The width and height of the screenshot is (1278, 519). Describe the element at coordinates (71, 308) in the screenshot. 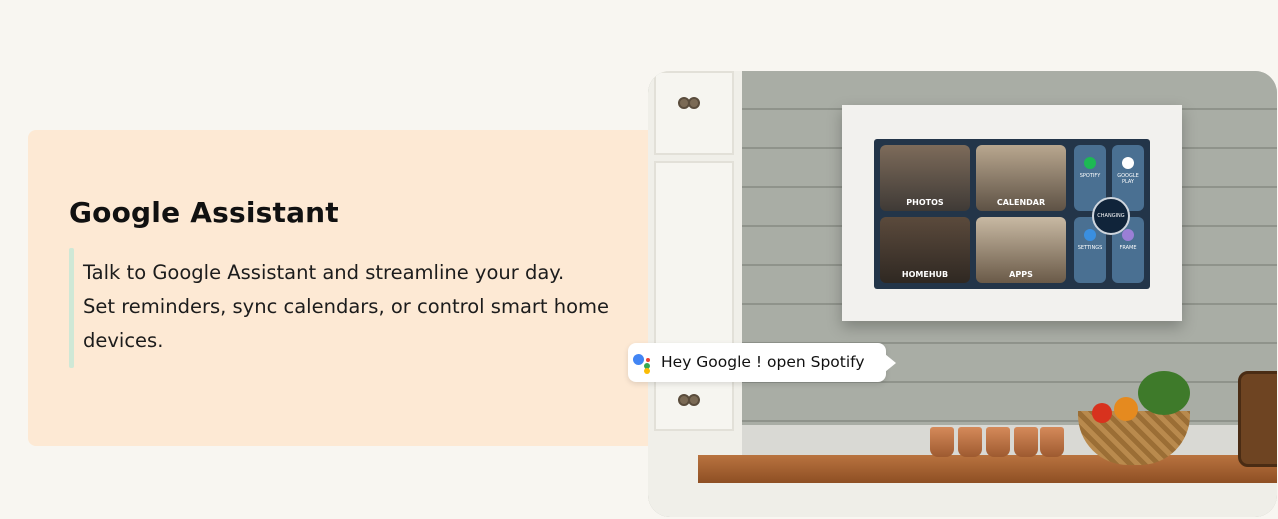

I see `accent-bar` at that location.